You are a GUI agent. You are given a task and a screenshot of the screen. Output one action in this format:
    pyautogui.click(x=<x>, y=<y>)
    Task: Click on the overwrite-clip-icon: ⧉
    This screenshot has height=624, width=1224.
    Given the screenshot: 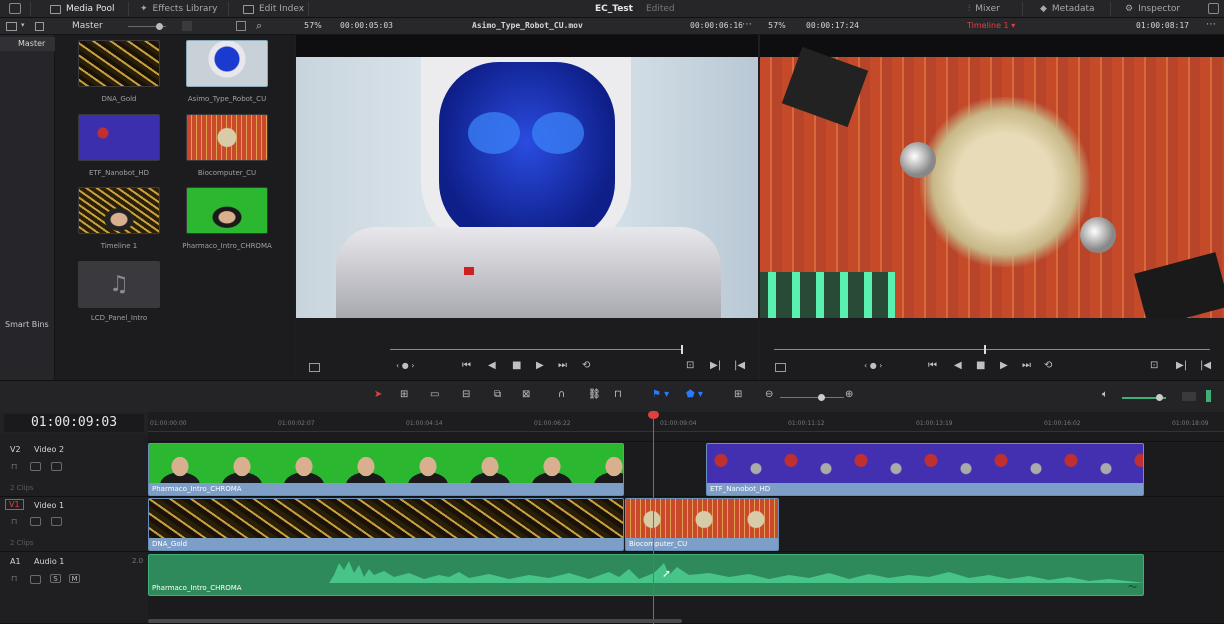 What is the action you would take?
    pyautogui.click(x=497, y=394)
    